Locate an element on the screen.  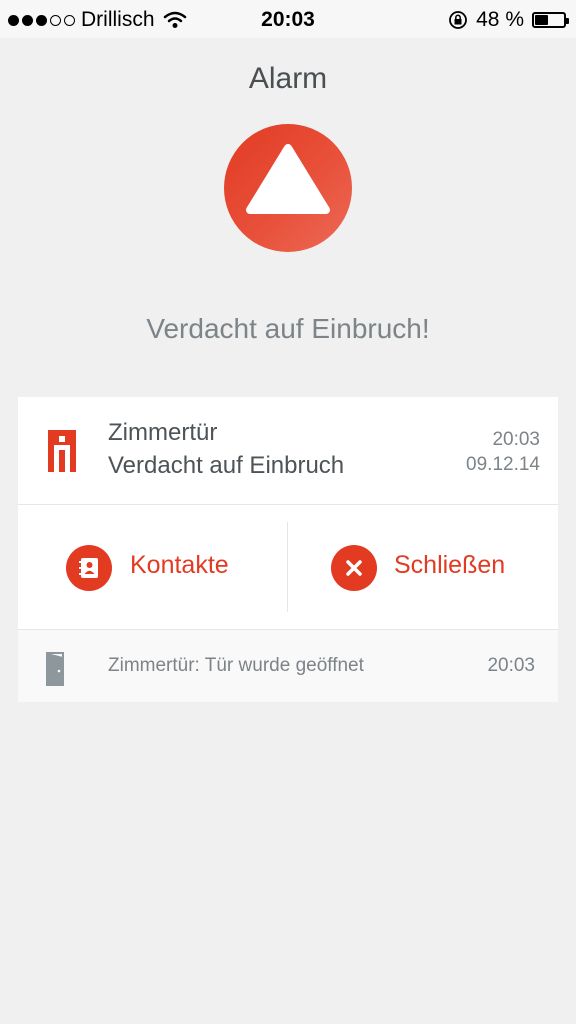
door-sensor-icon is located at coordinates (62, 451).